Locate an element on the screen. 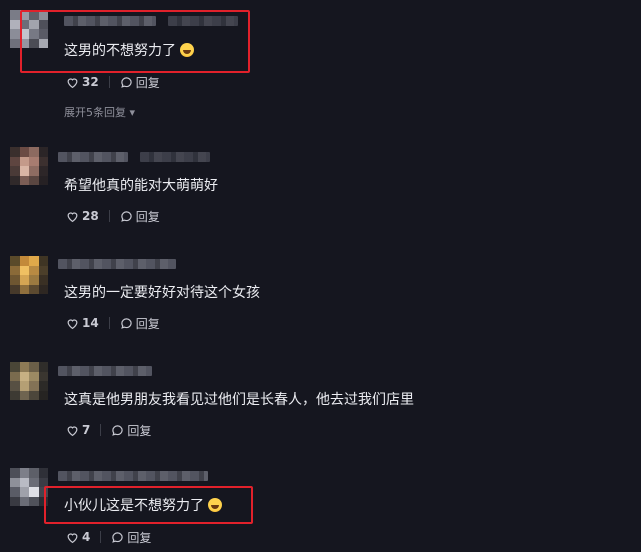 The width and height of the screenshot is (641, 552). like-count: 7 is located at coordinates (86, 430).